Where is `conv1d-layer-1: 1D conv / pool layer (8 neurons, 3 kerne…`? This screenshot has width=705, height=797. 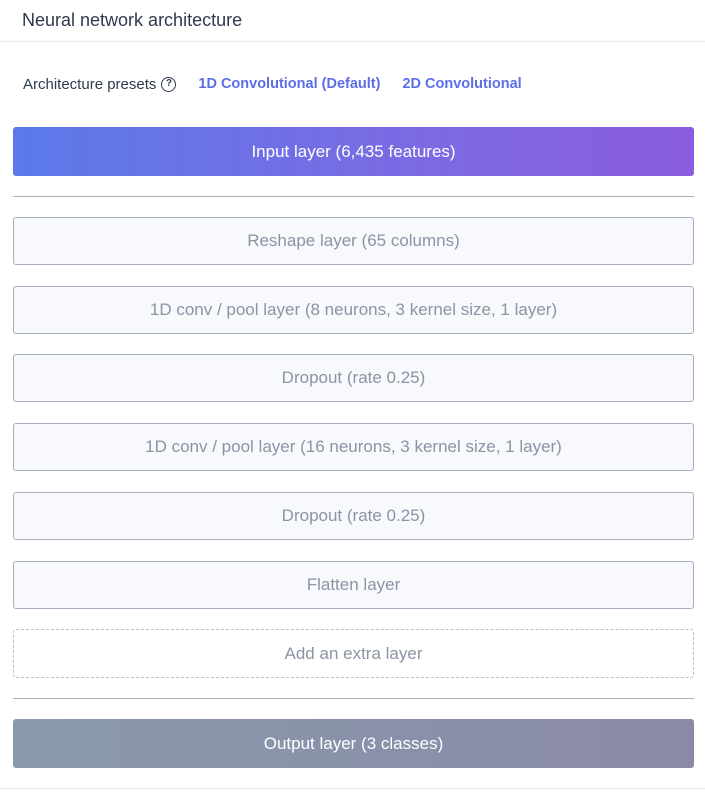 conv1d-layer-1: 1D conv / pool layer (8 neurons, 3 kerne… is located at coordinates (353, 310).